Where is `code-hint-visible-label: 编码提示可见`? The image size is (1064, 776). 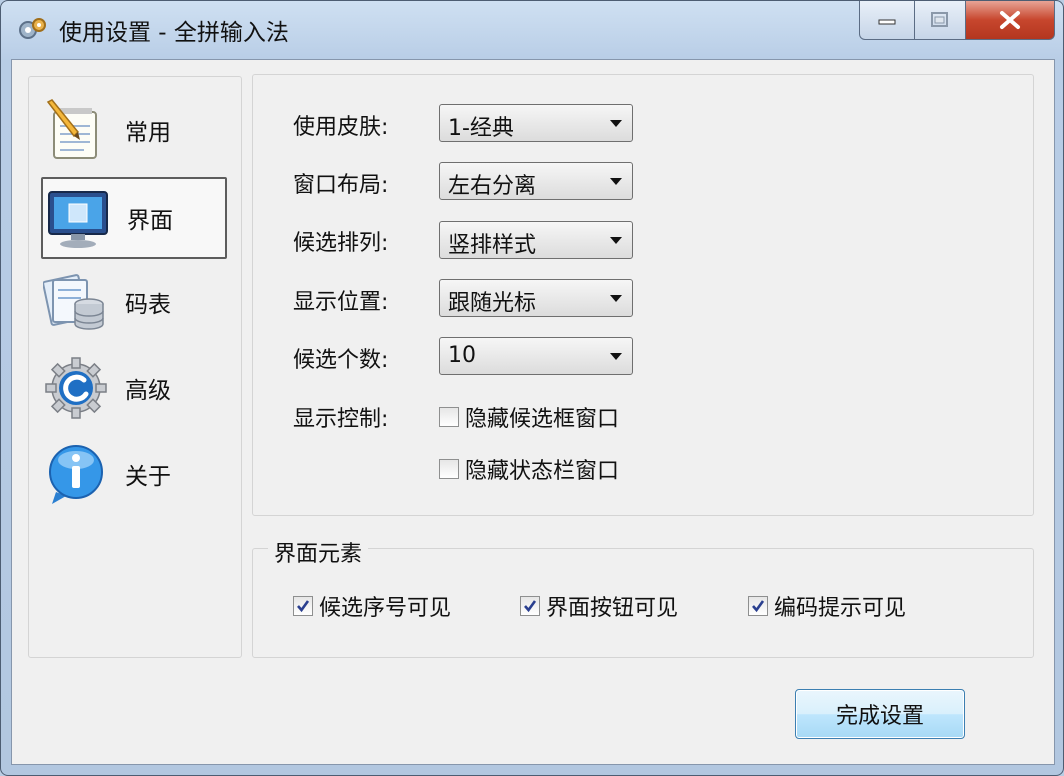
code-hint-visible-label: 编码提示可见 is located at coordinates (840, 608).